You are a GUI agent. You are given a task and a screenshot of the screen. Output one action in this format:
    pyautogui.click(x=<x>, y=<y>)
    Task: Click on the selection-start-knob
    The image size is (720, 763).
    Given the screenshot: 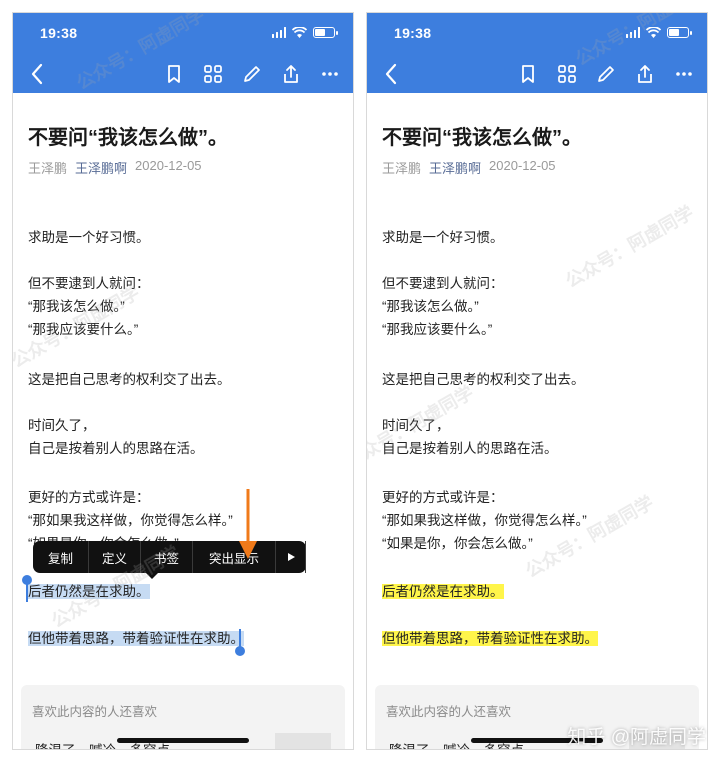 What is the action you would take?
    pyautogui.click(x=27, y=580)
    